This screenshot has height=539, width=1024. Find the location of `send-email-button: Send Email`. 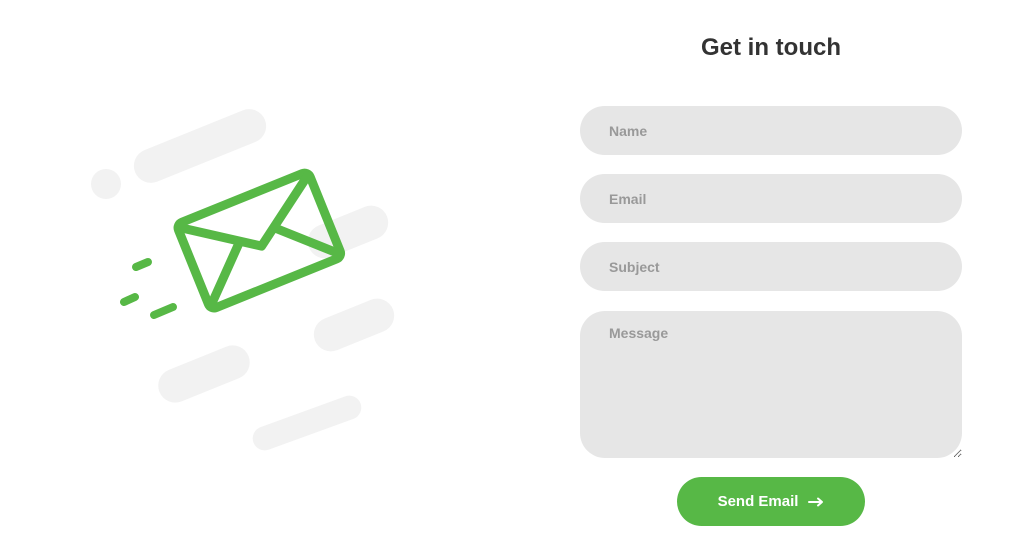

send-email-button: Send Email is located at coordinates (771, 501).